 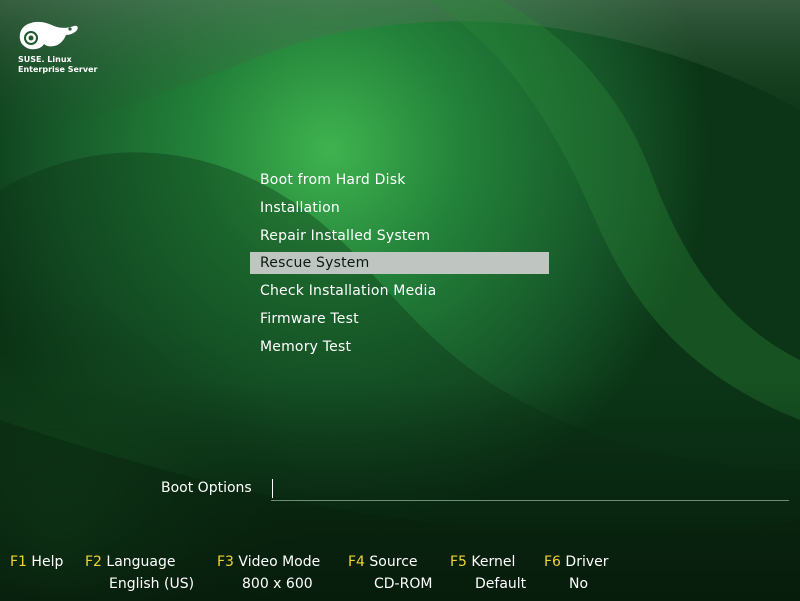 What do you see at coordinates (501, 584) in the screenshot?
I see `fkey-kernel-value: Default` at bounding box center [501, 584].